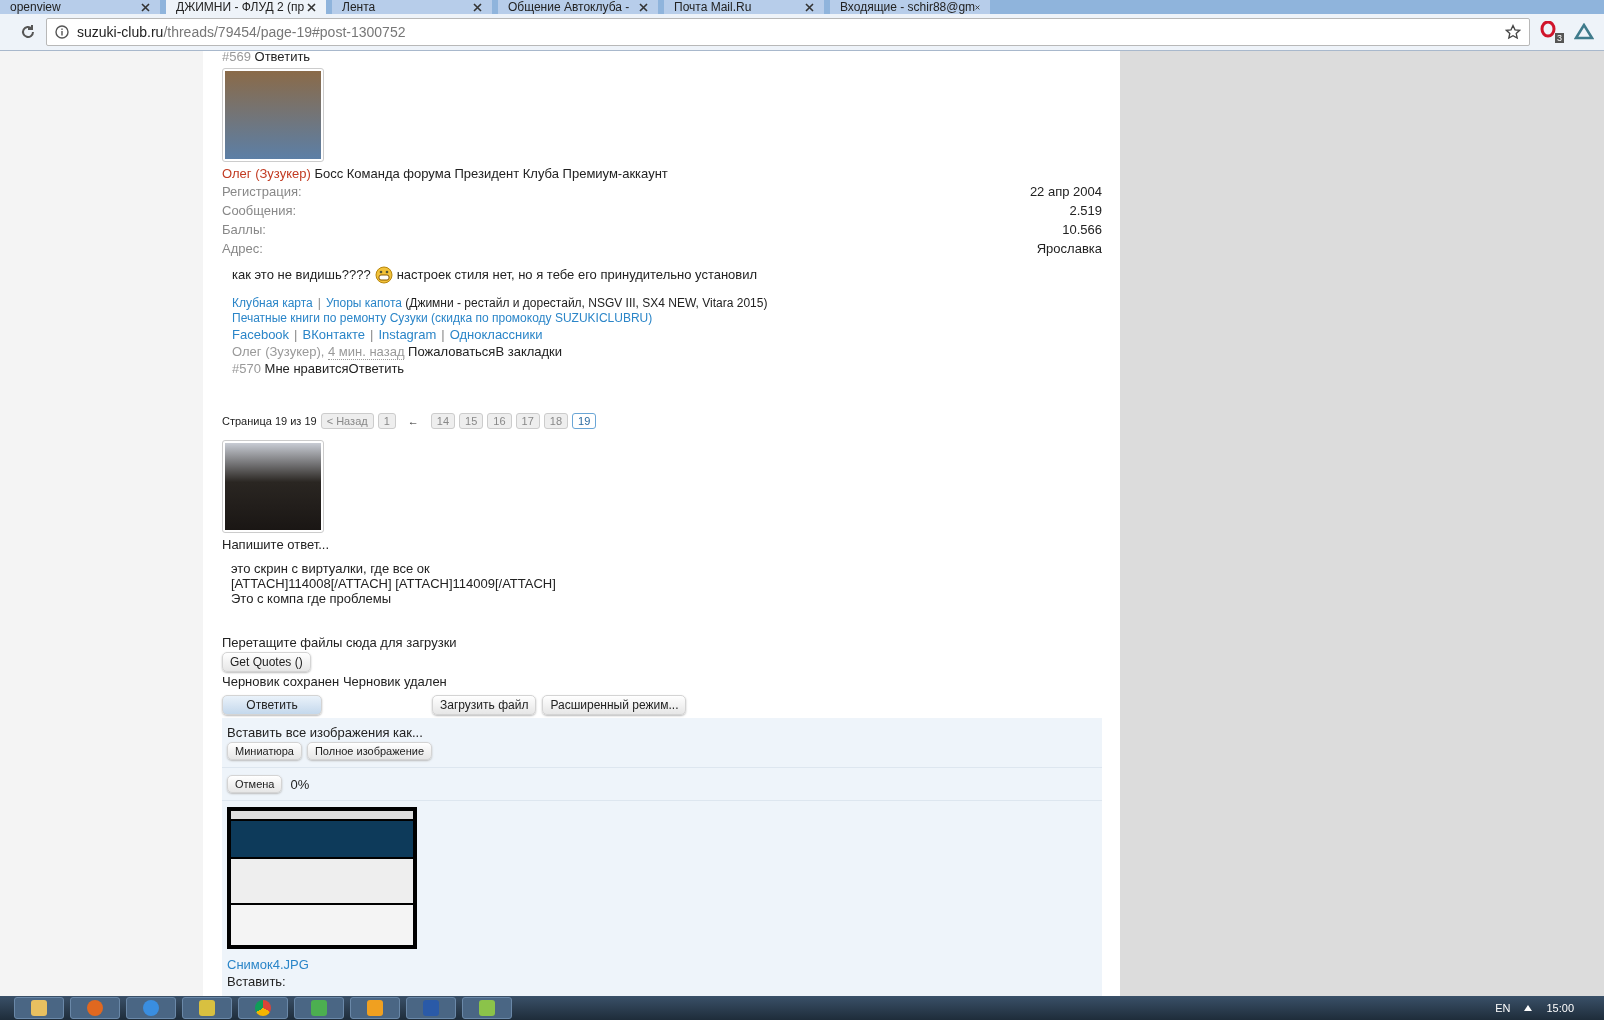 The height and width of the screenshot is (1020, 1604). Describe the element at coordinates (383, 274) in the screenshot. I see `emoji-icon` at that location.